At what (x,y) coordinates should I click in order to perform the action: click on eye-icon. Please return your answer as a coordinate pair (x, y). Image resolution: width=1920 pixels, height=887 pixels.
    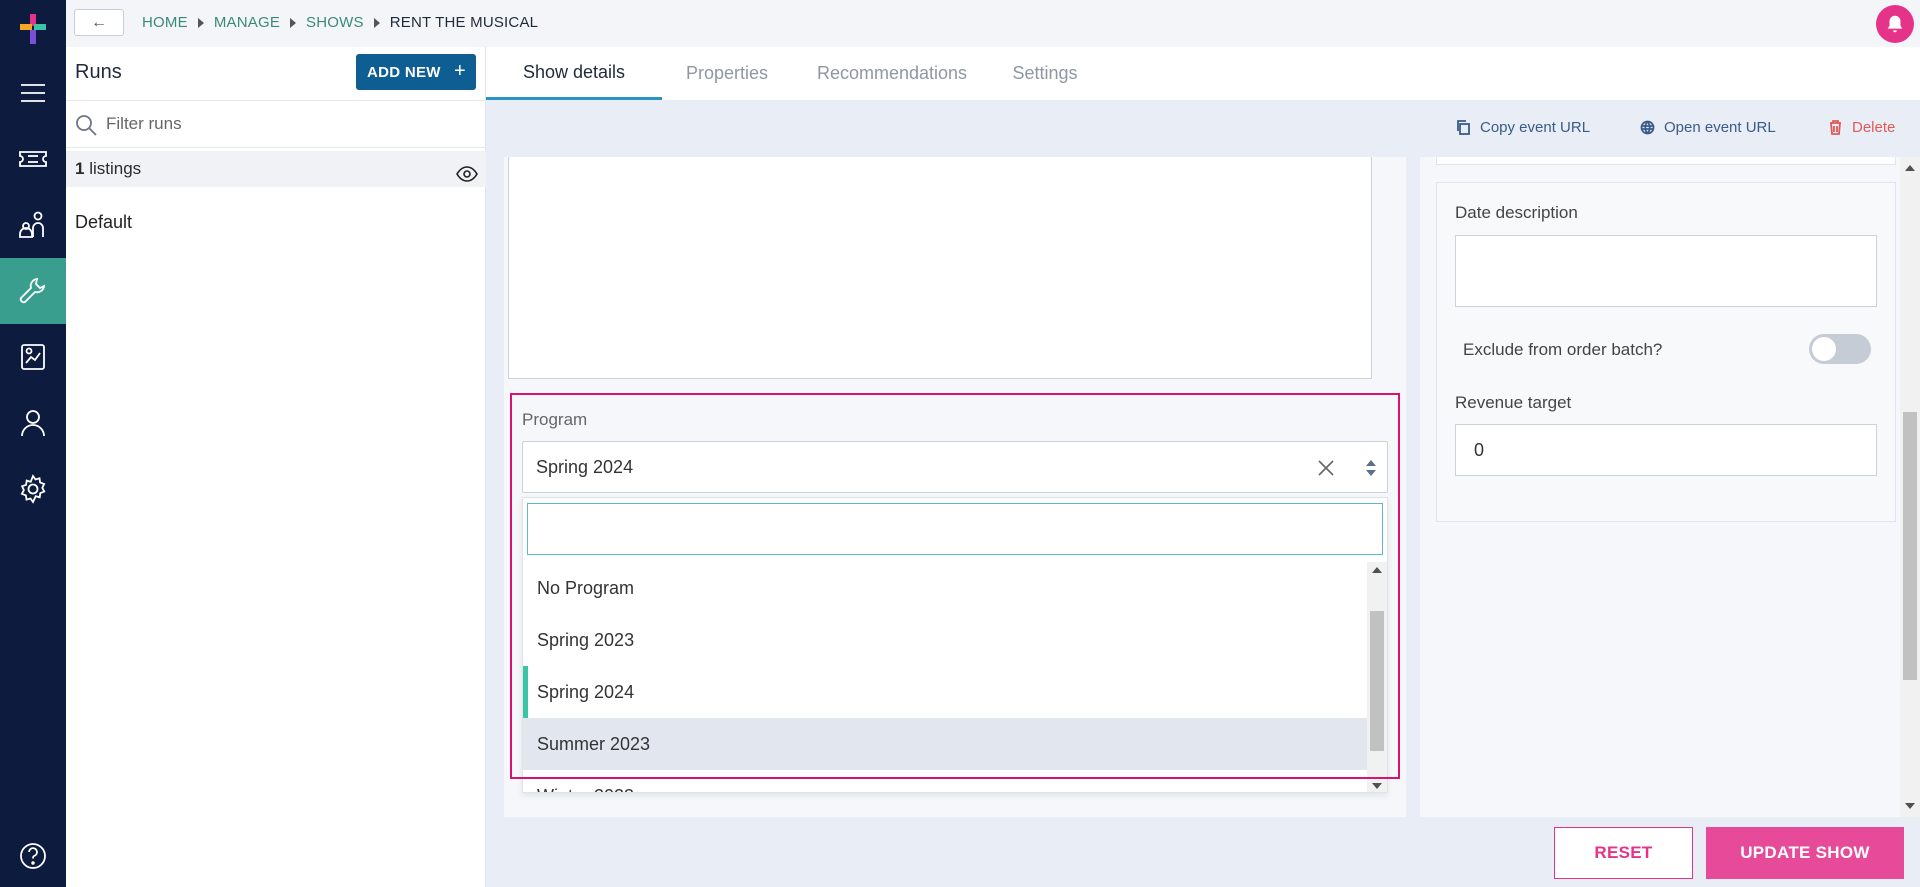
    Looking at the image, I should click on (467, 171).